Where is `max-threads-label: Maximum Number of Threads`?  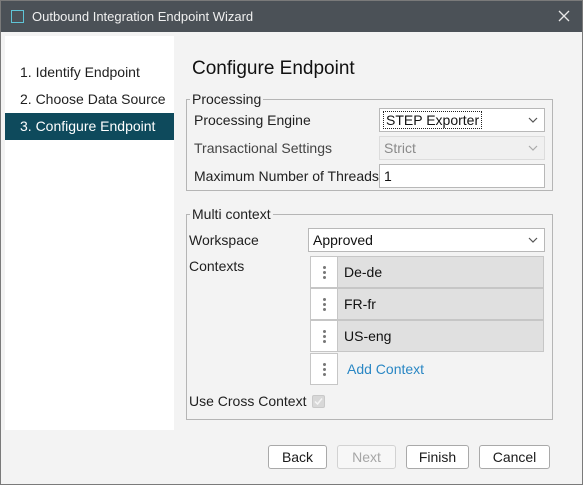 max-threads-label: Maximum Number of Threads is located at coordinates (286, 176).